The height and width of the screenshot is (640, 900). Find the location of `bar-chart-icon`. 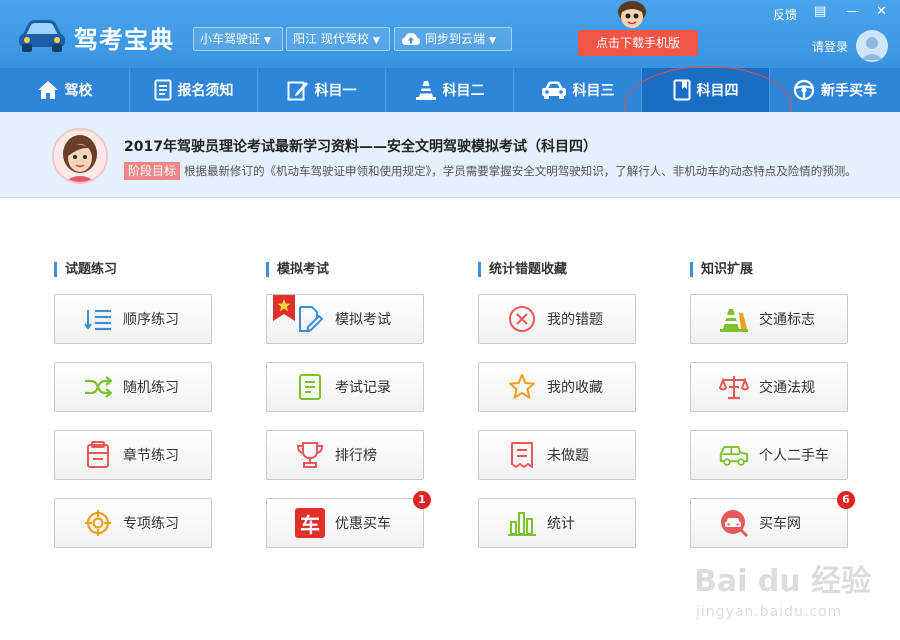

bar-chart-icon is located at coordinates (522, 523).